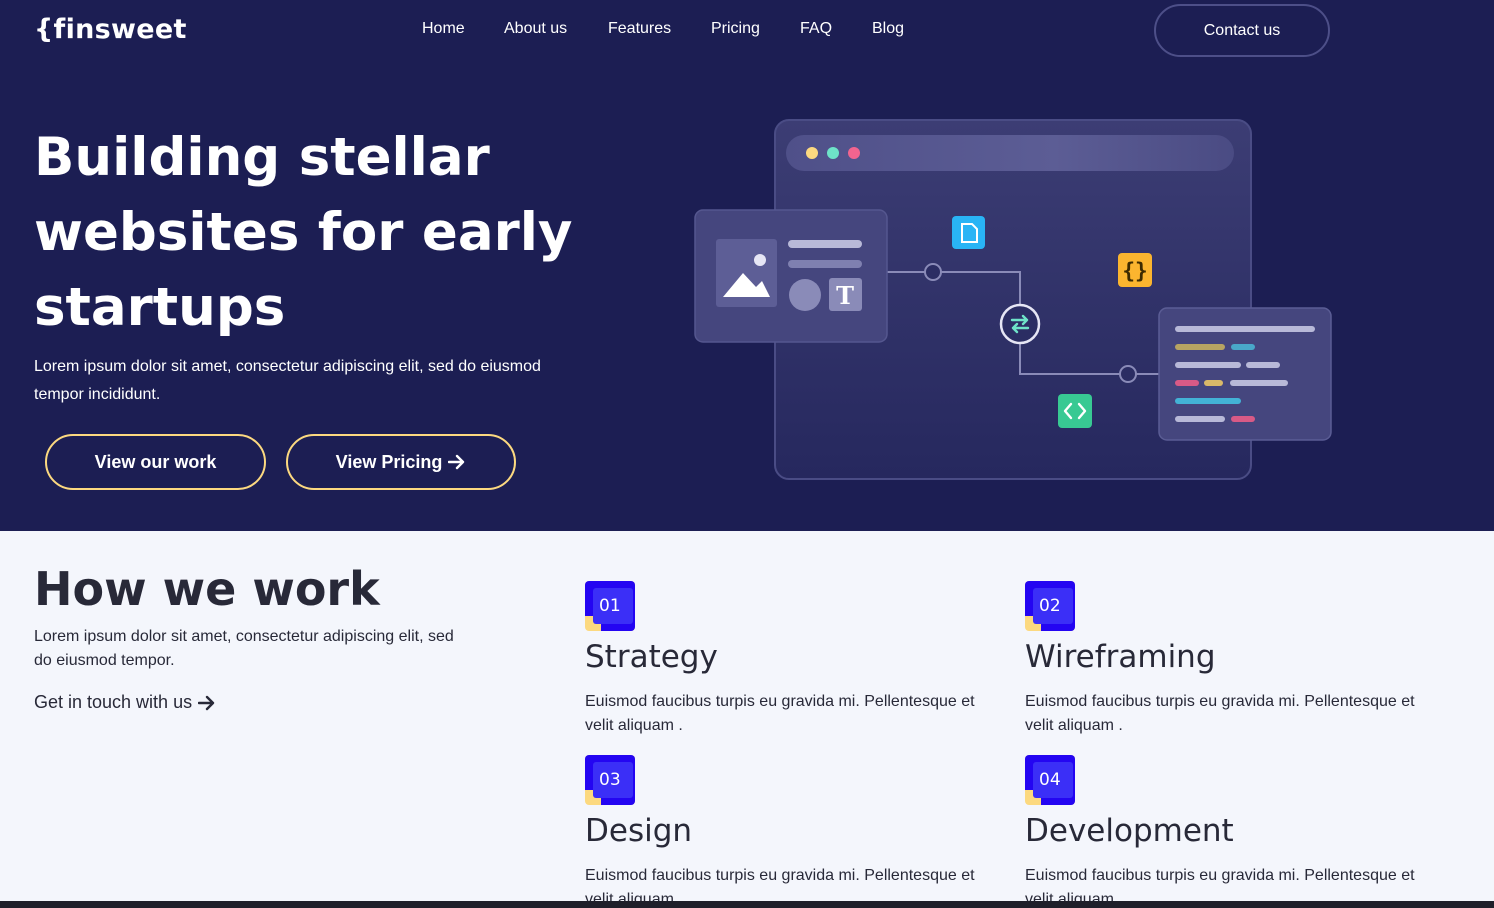 The image size is (1494, 908). Describe the element at coordinates (1242, 30) in the screenshot. I see `contact-us-button: Contact us` at that location.